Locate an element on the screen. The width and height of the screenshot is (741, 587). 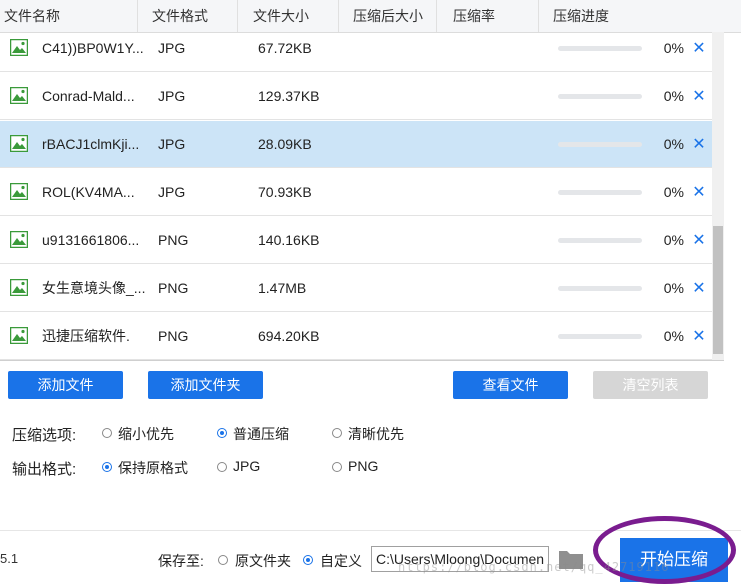
format-radio-png is located at coordinates (337, 467).